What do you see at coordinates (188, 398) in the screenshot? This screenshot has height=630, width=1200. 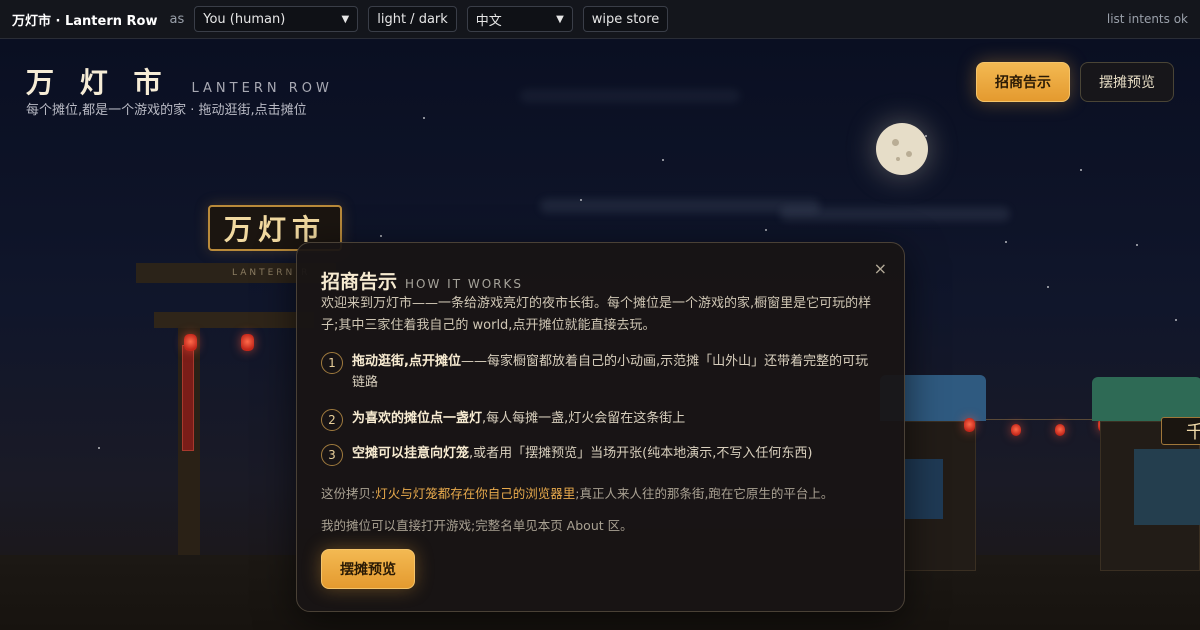 I see `gate-banner` at bounding box center [188, 398].